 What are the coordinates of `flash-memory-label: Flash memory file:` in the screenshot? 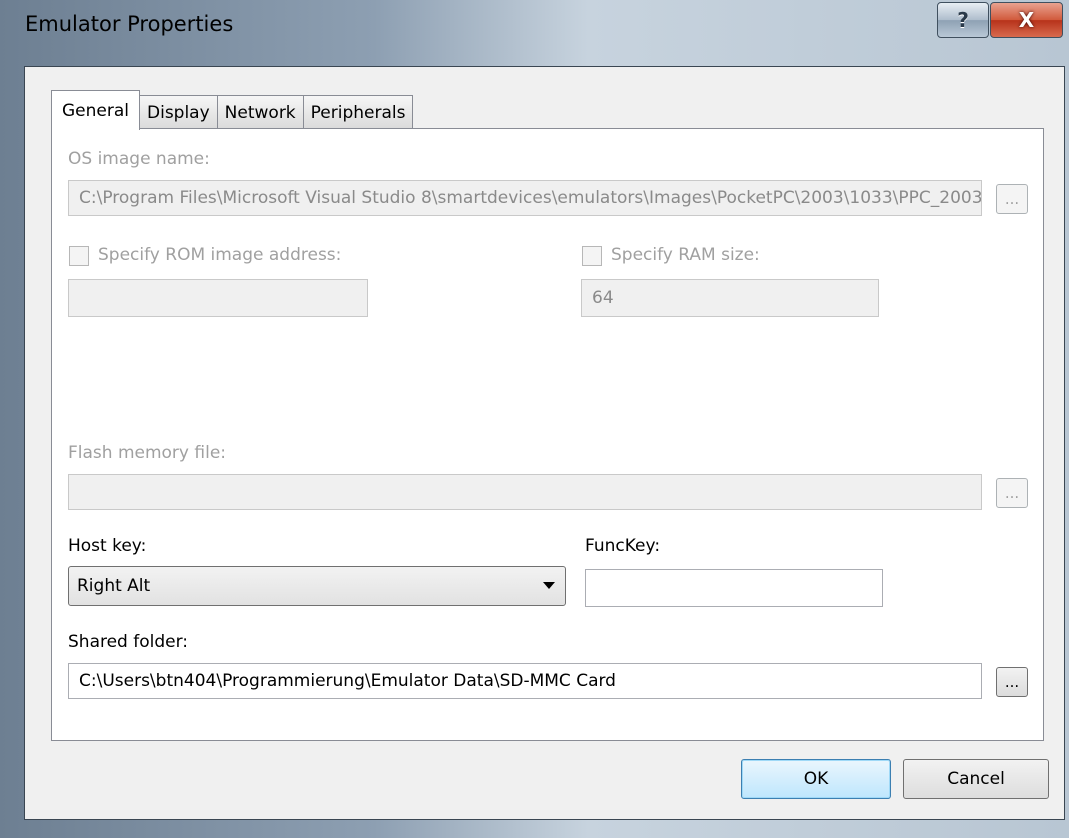 It's located at (147, 453).